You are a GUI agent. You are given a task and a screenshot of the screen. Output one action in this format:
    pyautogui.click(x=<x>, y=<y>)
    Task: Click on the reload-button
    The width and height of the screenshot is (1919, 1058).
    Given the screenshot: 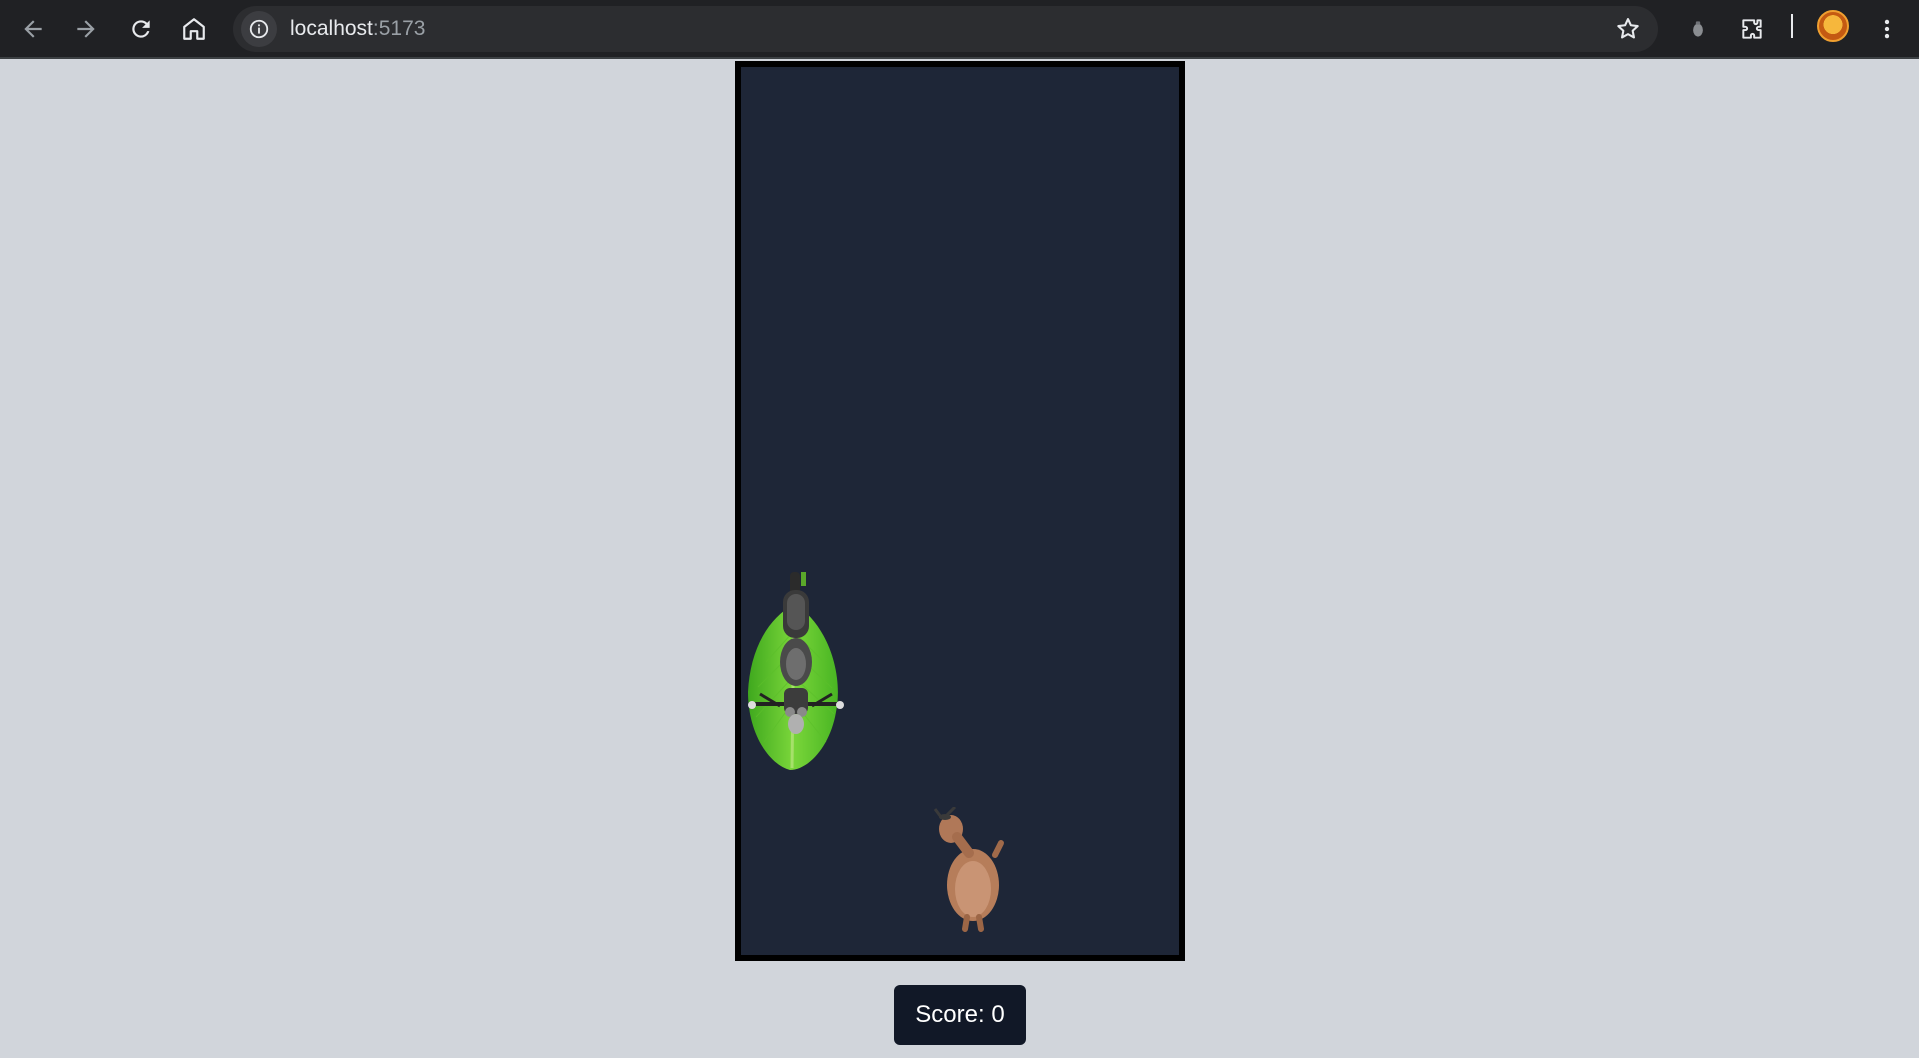 What is the action you would take?
    pyautogui.click(x=141, y=29)
    